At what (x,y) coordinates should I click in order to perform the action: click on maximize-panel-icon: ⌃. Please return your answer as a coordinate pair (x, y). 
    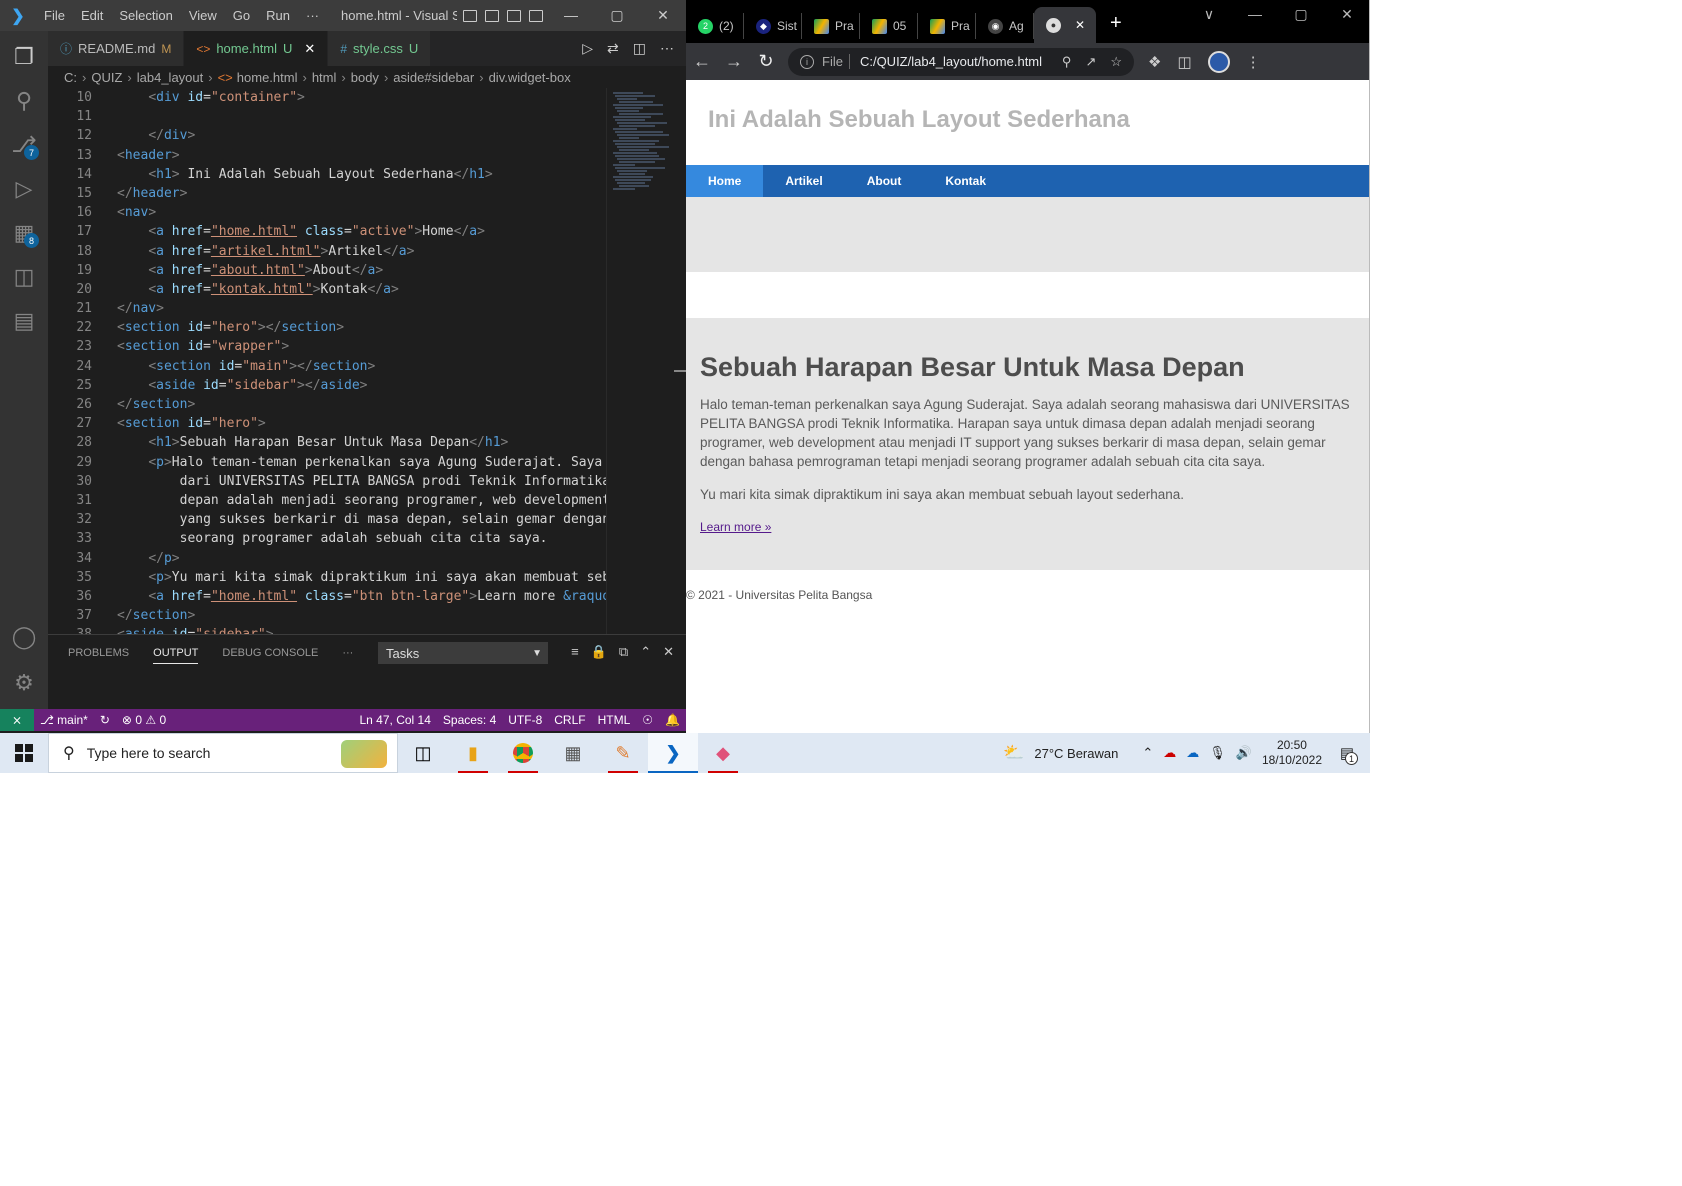
    Looking at the image, I should click on (645, 652).